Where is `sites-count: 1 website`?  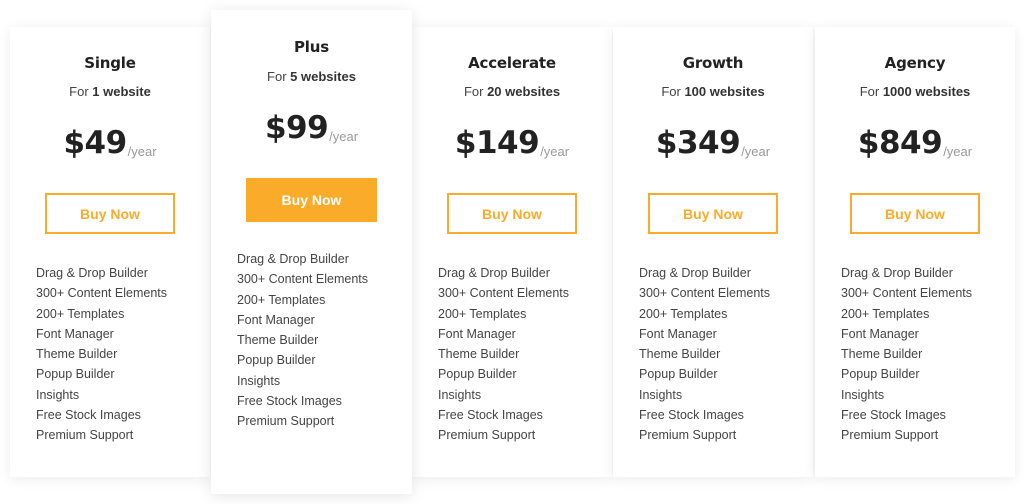
sites-count: 1 website is located at coordinates (121, 91).